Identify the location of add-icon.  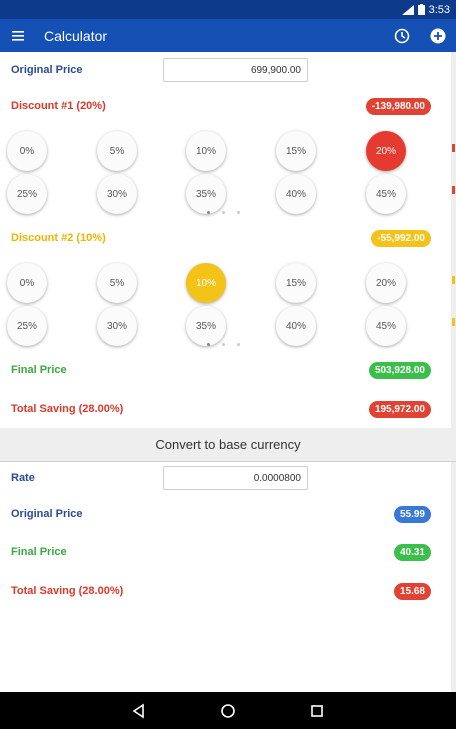
(438, 35).